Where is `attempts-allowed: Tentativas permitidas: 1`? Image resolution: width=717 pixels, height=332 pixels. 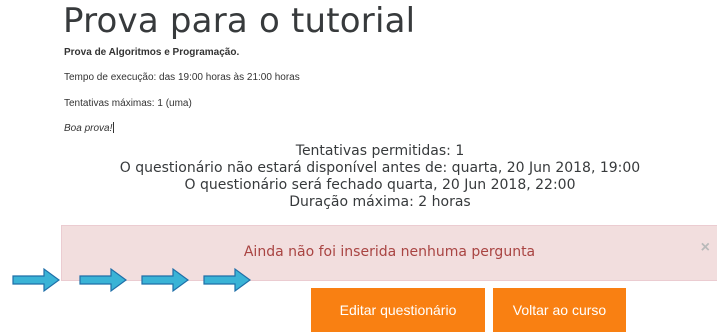
attempts-allowed: Tentativas permitidas: 1 is located at coordinates (380, 151).